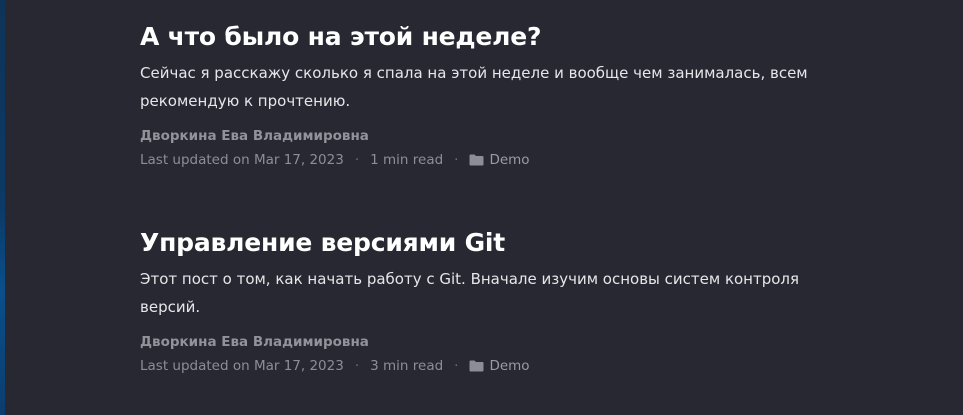 The width and height of the screenshot is (963, 415). I want to click on post-title-link: Управление версиями Git, so click(490, 243).